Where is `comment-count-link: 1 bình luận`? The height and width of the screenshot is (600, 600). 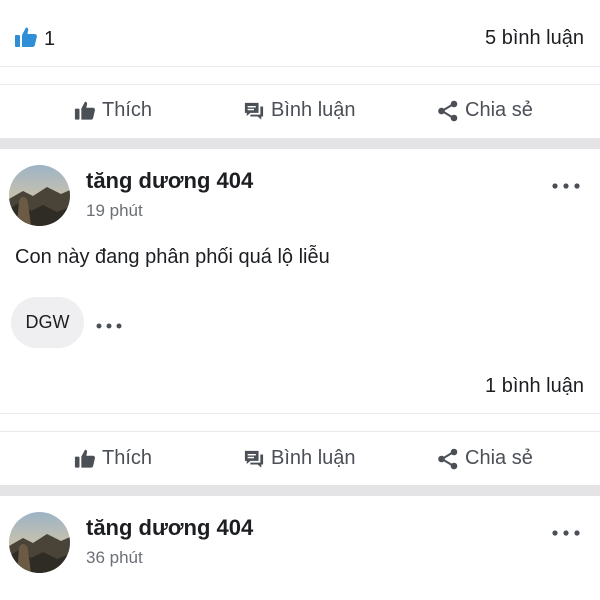 comment-count-link: 1 bình luận is located at coordinates (534, 386).